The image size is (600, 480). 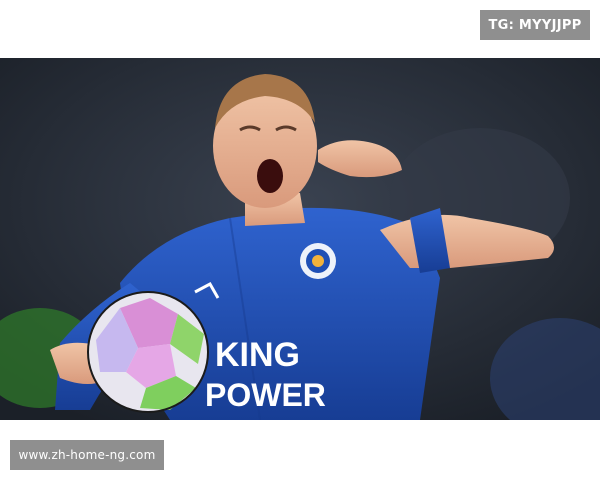 What do you see at coordinates (265, 395) in the screenshot?
I see `shirt-sponsor-line2: POWER` at bounding box center [265, 395].